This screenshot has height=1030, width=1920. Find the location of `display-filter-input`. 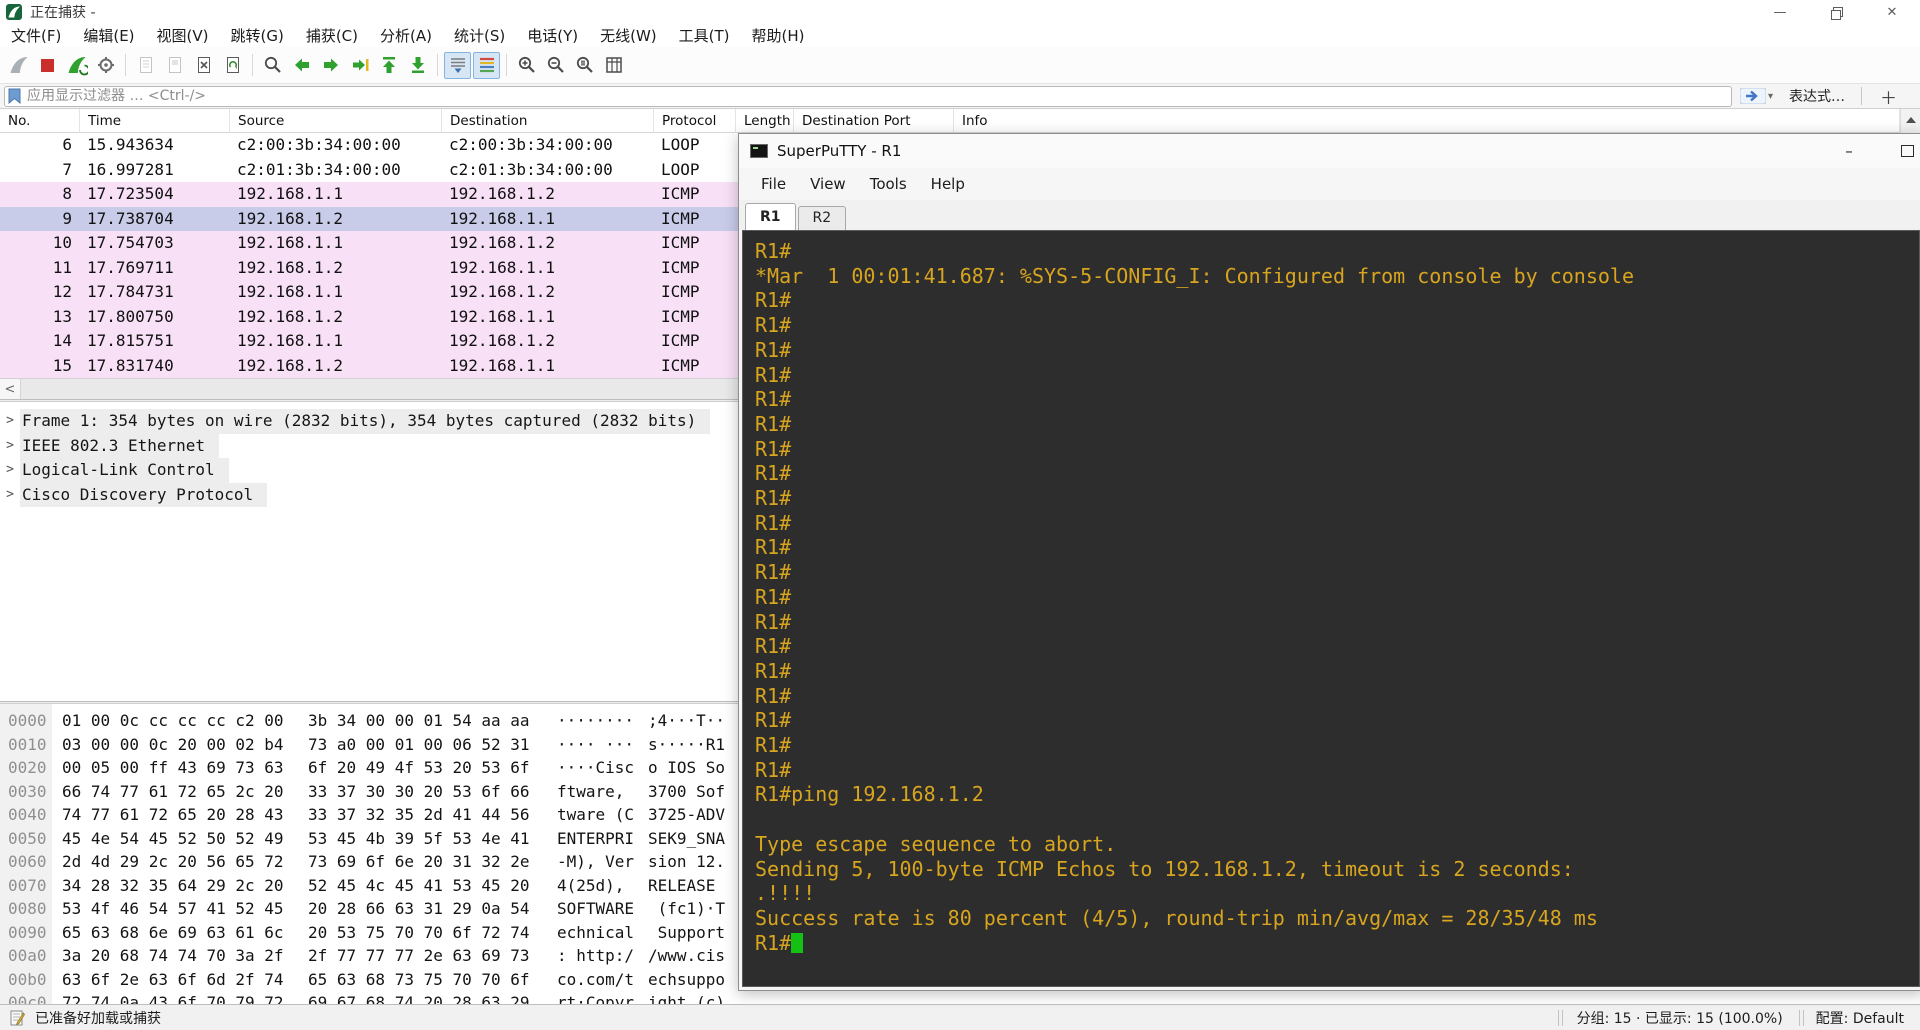

display-filter-input is located at coordinates (879, 96).